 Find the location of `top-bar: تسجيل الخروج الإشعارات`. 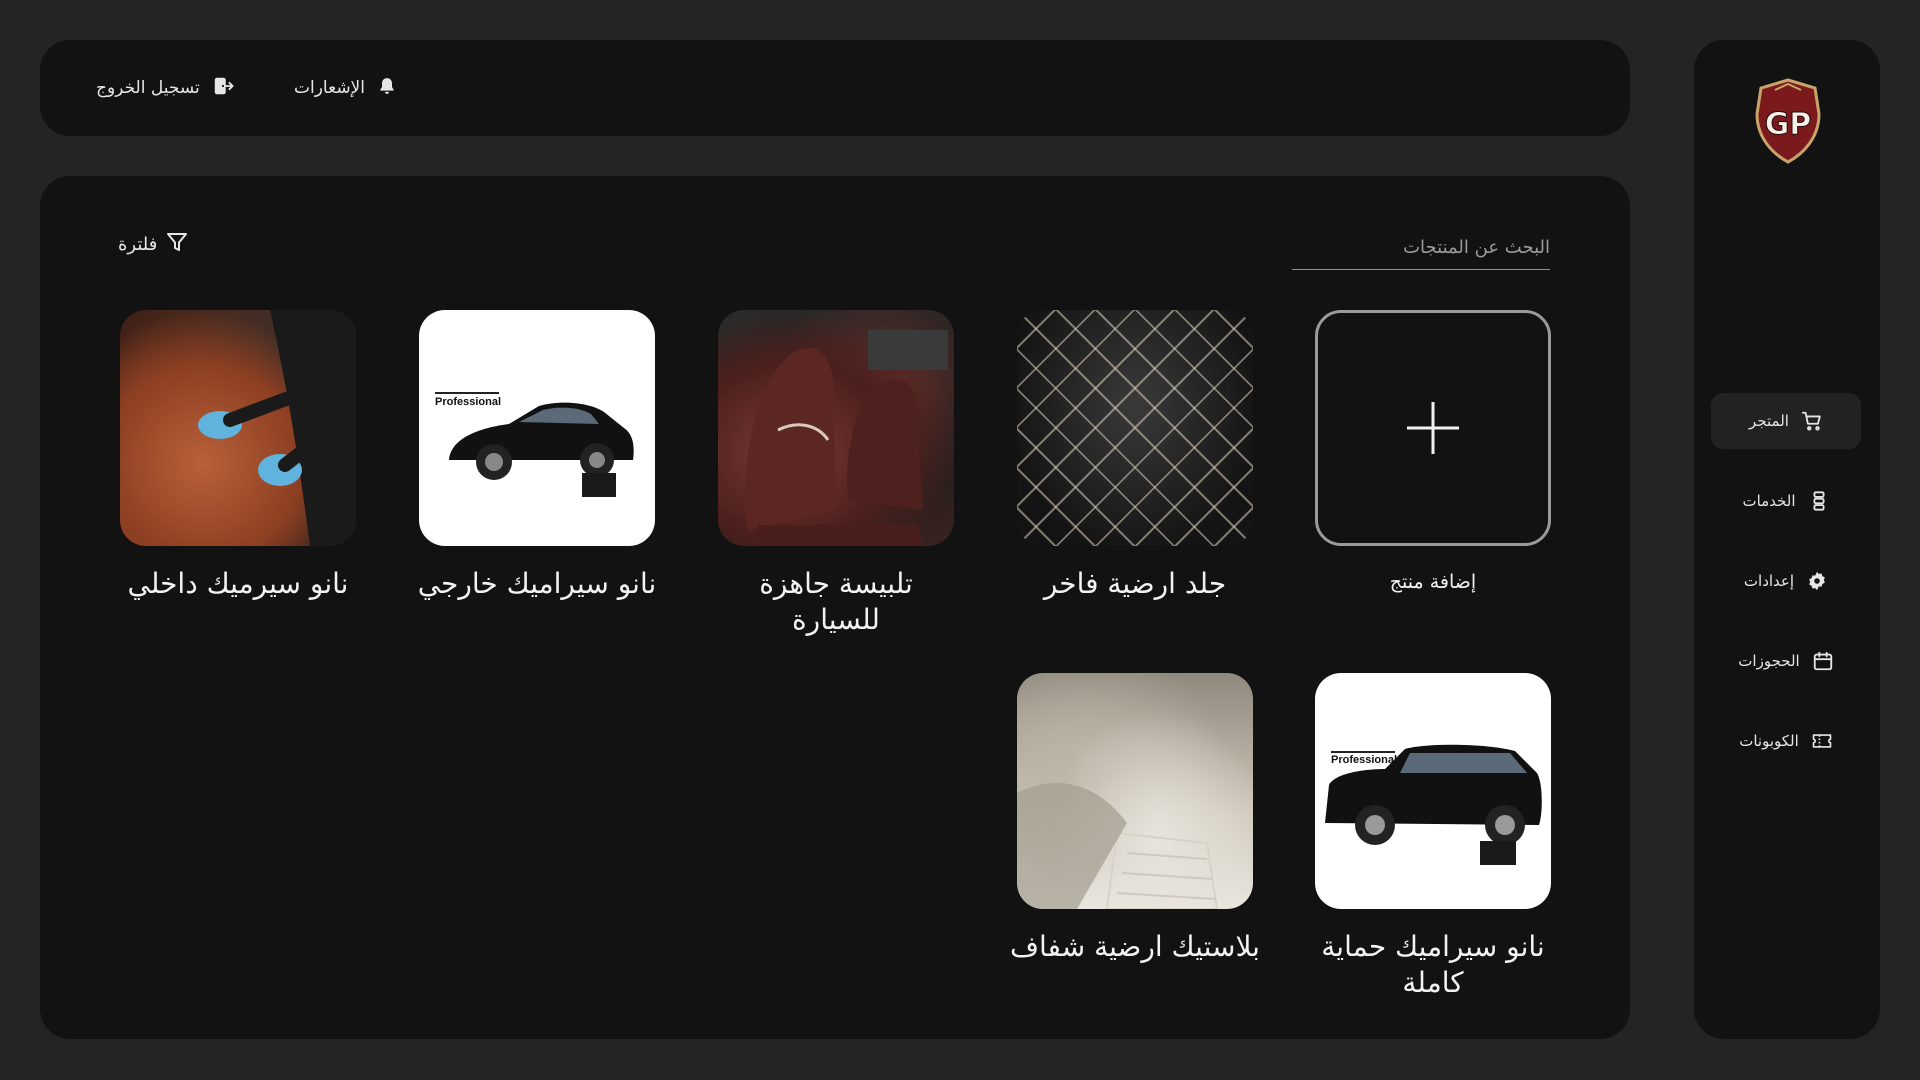

top-bar: تسجيل الخروج الإشعارات is located at coordinates (835, 88).